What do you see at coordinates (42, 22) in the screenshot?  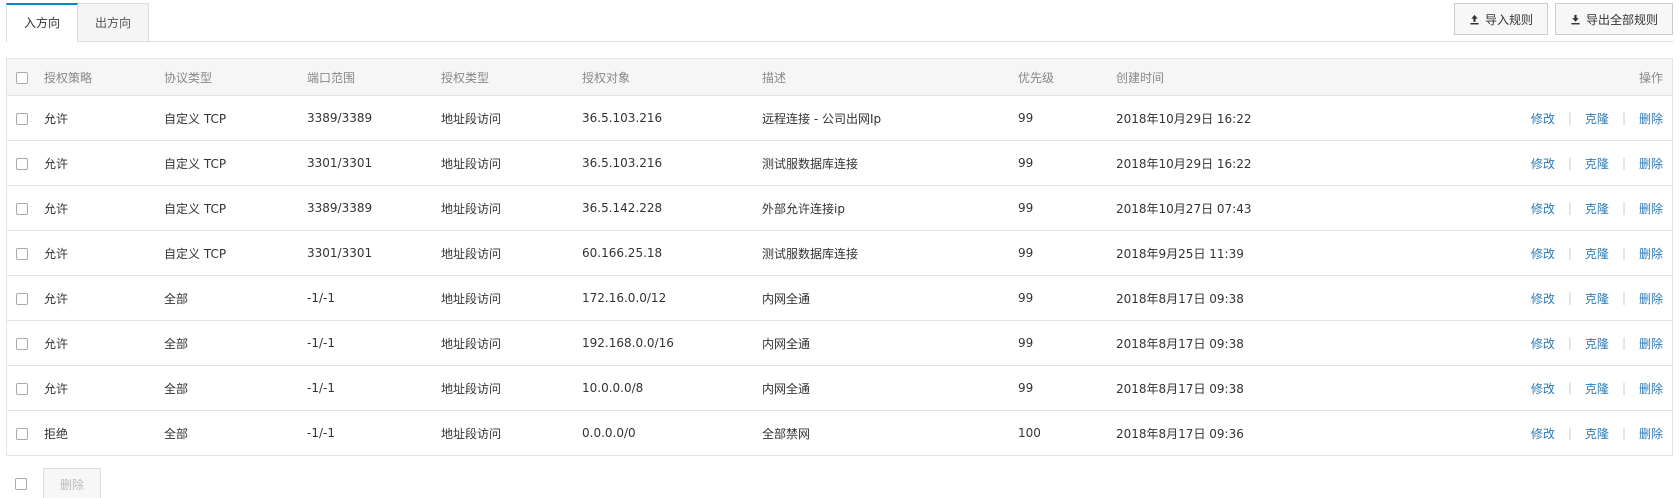 I see `tab-inbound: 入方向` at bounding box center [42, 22].